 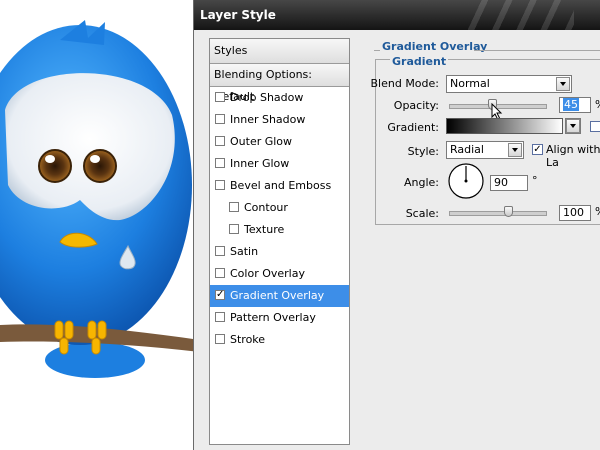 I want to click on style-item-label: Inner Glow, so click(x=260, y=163).